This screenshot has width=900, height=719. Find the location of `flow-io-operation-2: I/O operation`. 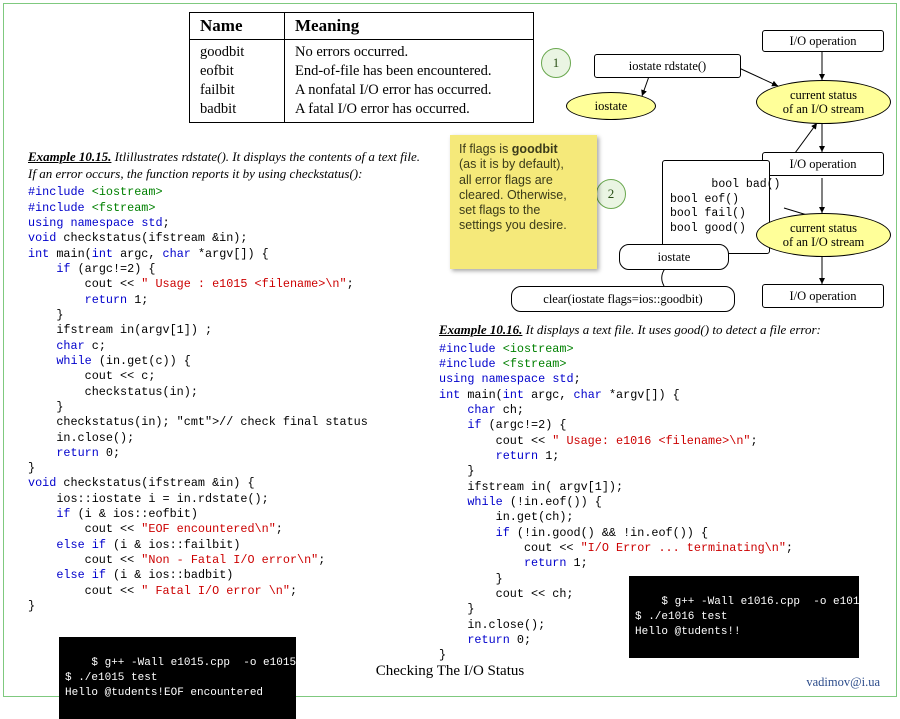

flow-io-operation-2: I/O operation is located at coordinates (823, 164).